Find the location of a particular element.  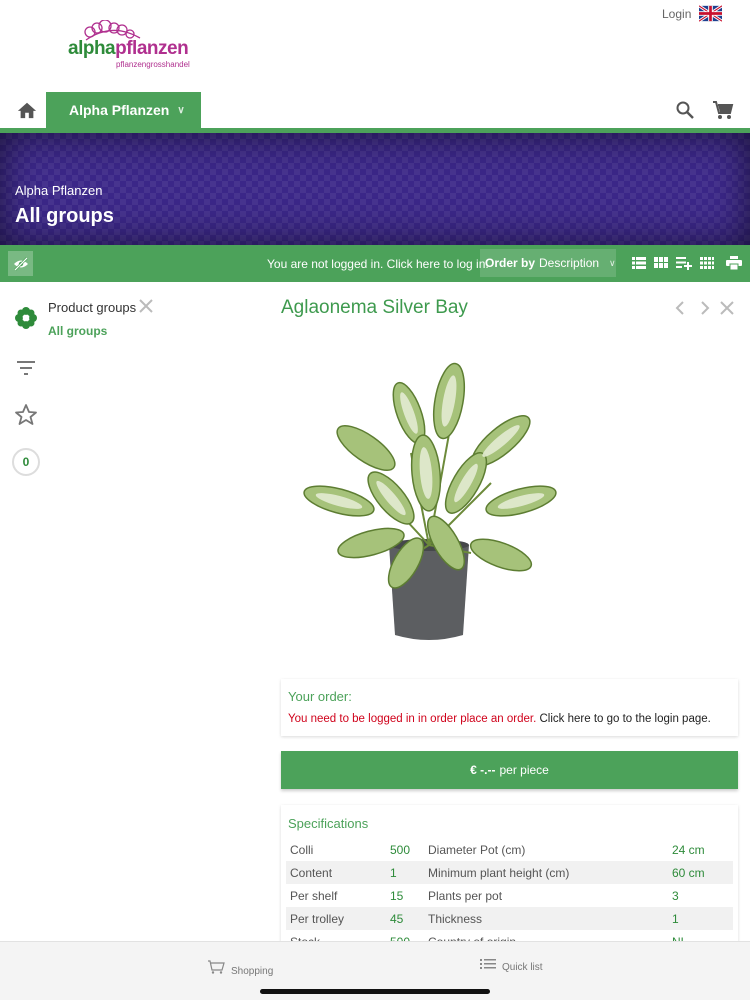

product-groups-heading: Product groups is located at coordinates (92, 307).